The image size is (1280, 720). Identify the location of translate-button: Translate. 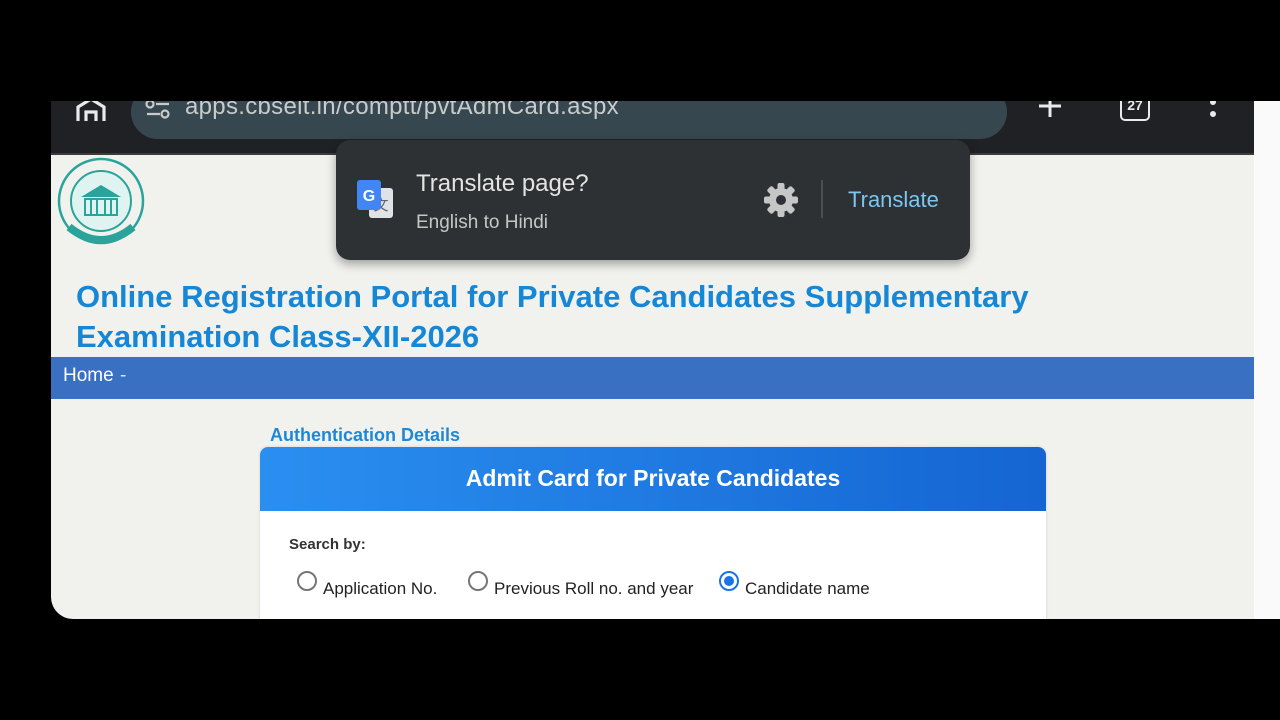
(893, 200).